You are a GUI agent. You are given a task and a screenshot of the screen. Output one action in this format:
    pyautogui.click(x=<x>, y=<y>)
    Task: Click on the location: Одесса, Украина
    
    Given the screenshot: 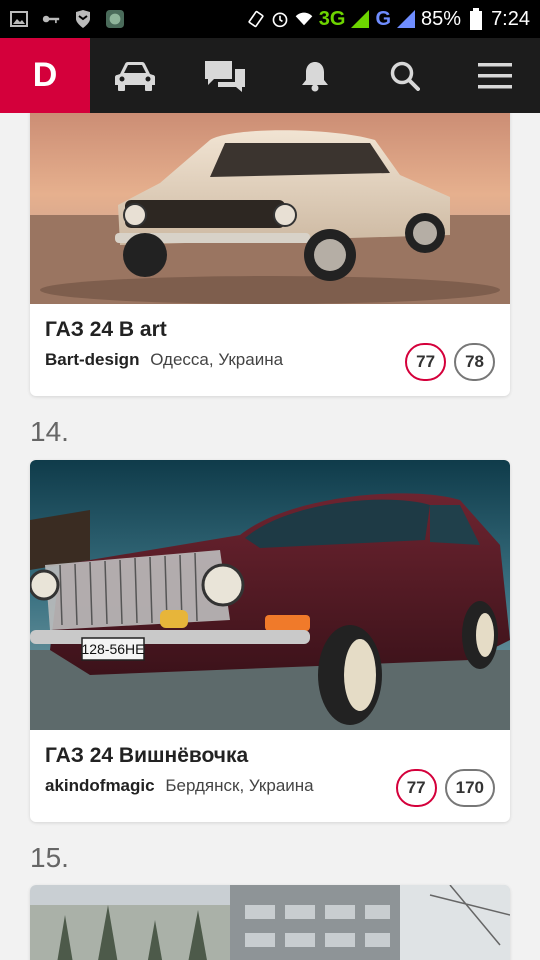 What is the action you would take?
    pyautogui.click(x=217, y=359)
    